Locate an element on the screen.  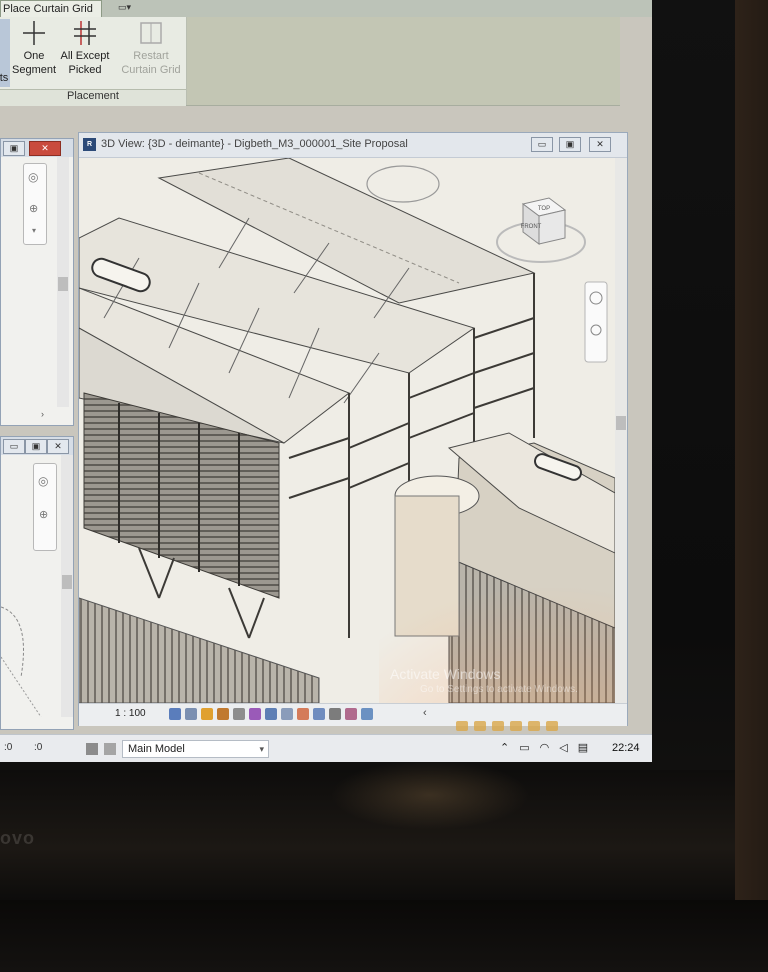
left-view-top: ▣ ✕ ◎ ⊕ ▾ › is located at coordinates (37, 282).